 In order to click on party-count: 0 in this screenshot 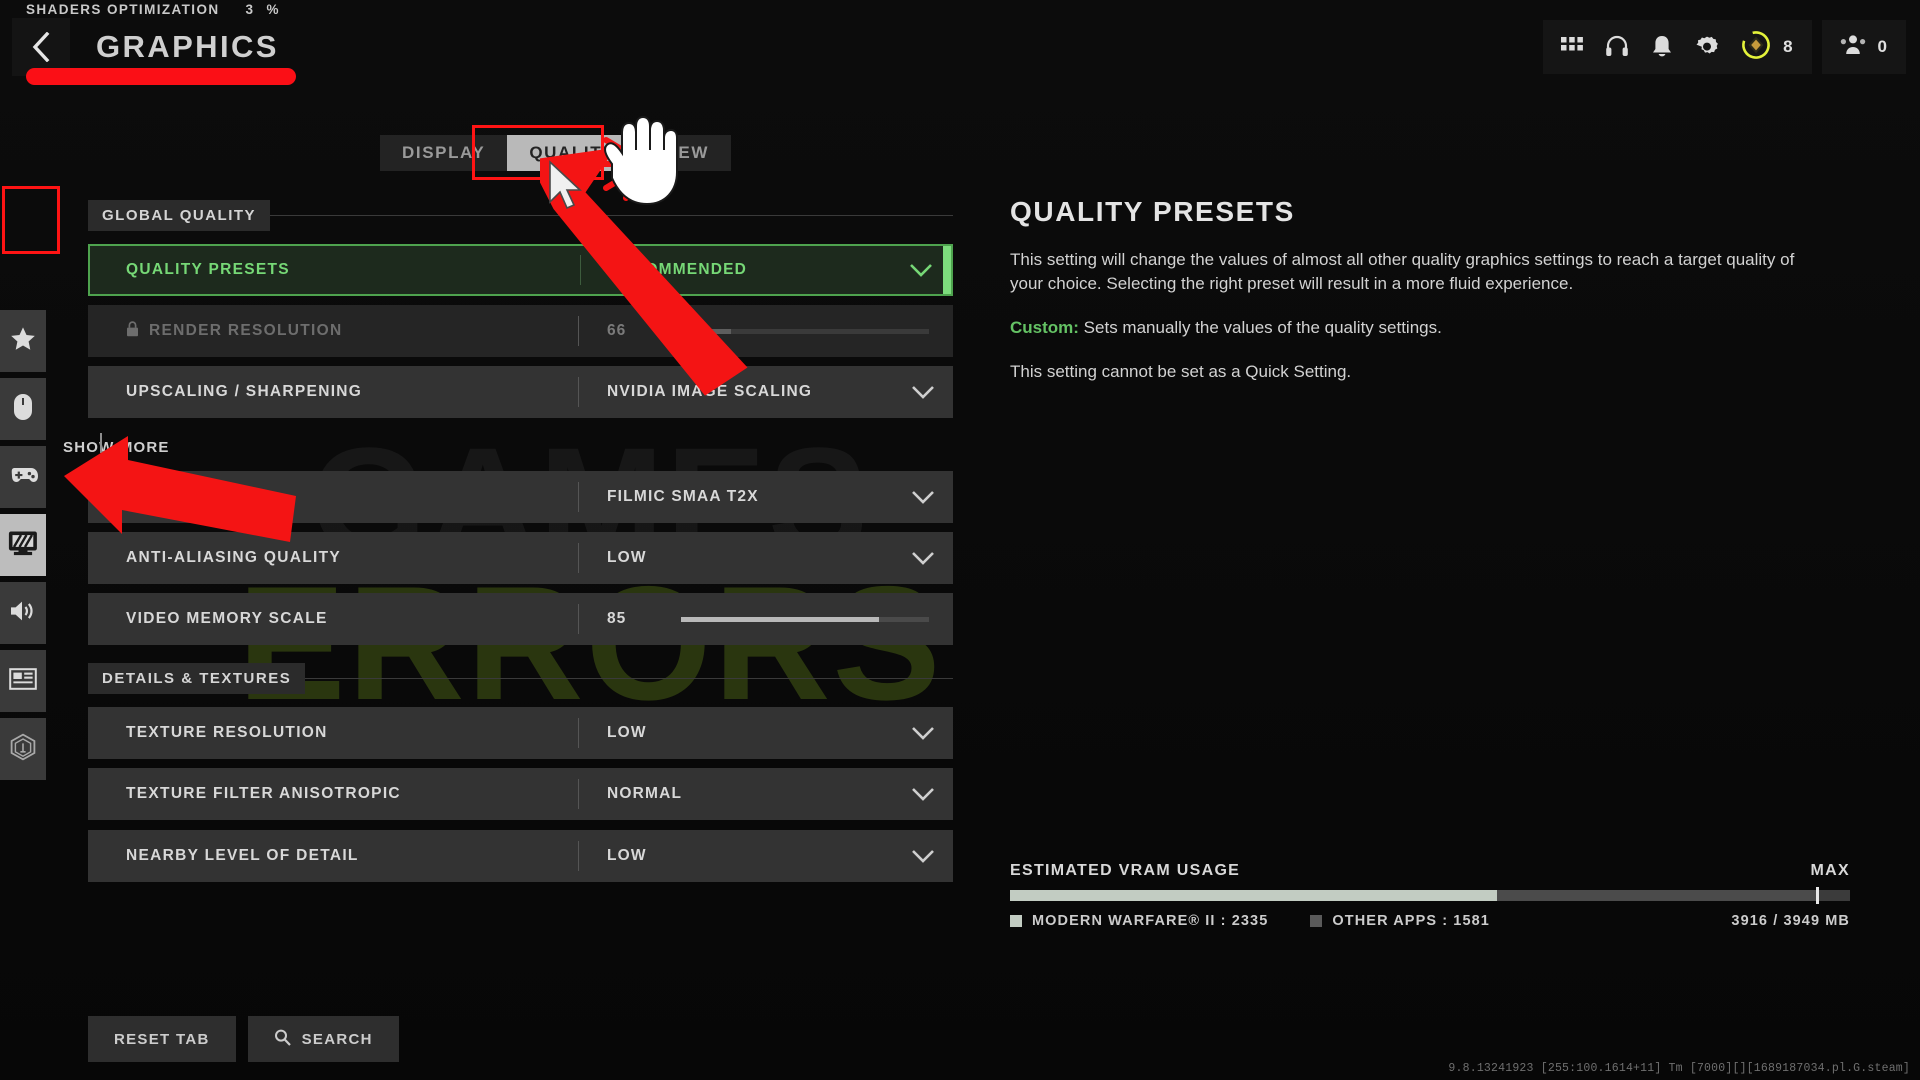, I will do `click(1882, 46)`.